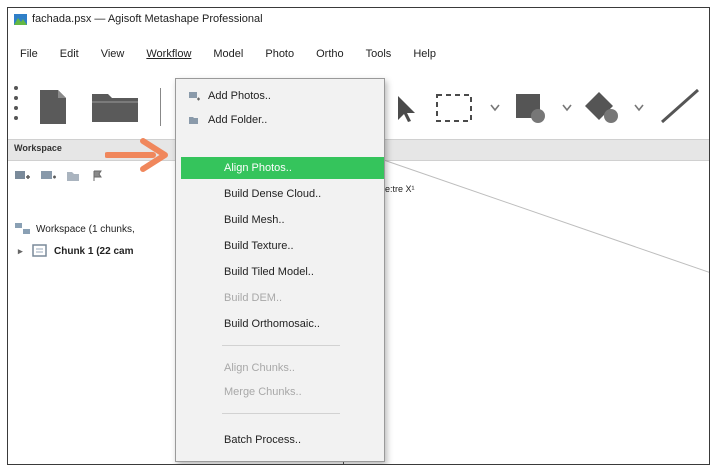 Image resolution: width=715 pixels, height=469 pixels. Describe the element at coordinates (48, 177) in the screenshot. I see `add-photos-tool-icon` at that location.